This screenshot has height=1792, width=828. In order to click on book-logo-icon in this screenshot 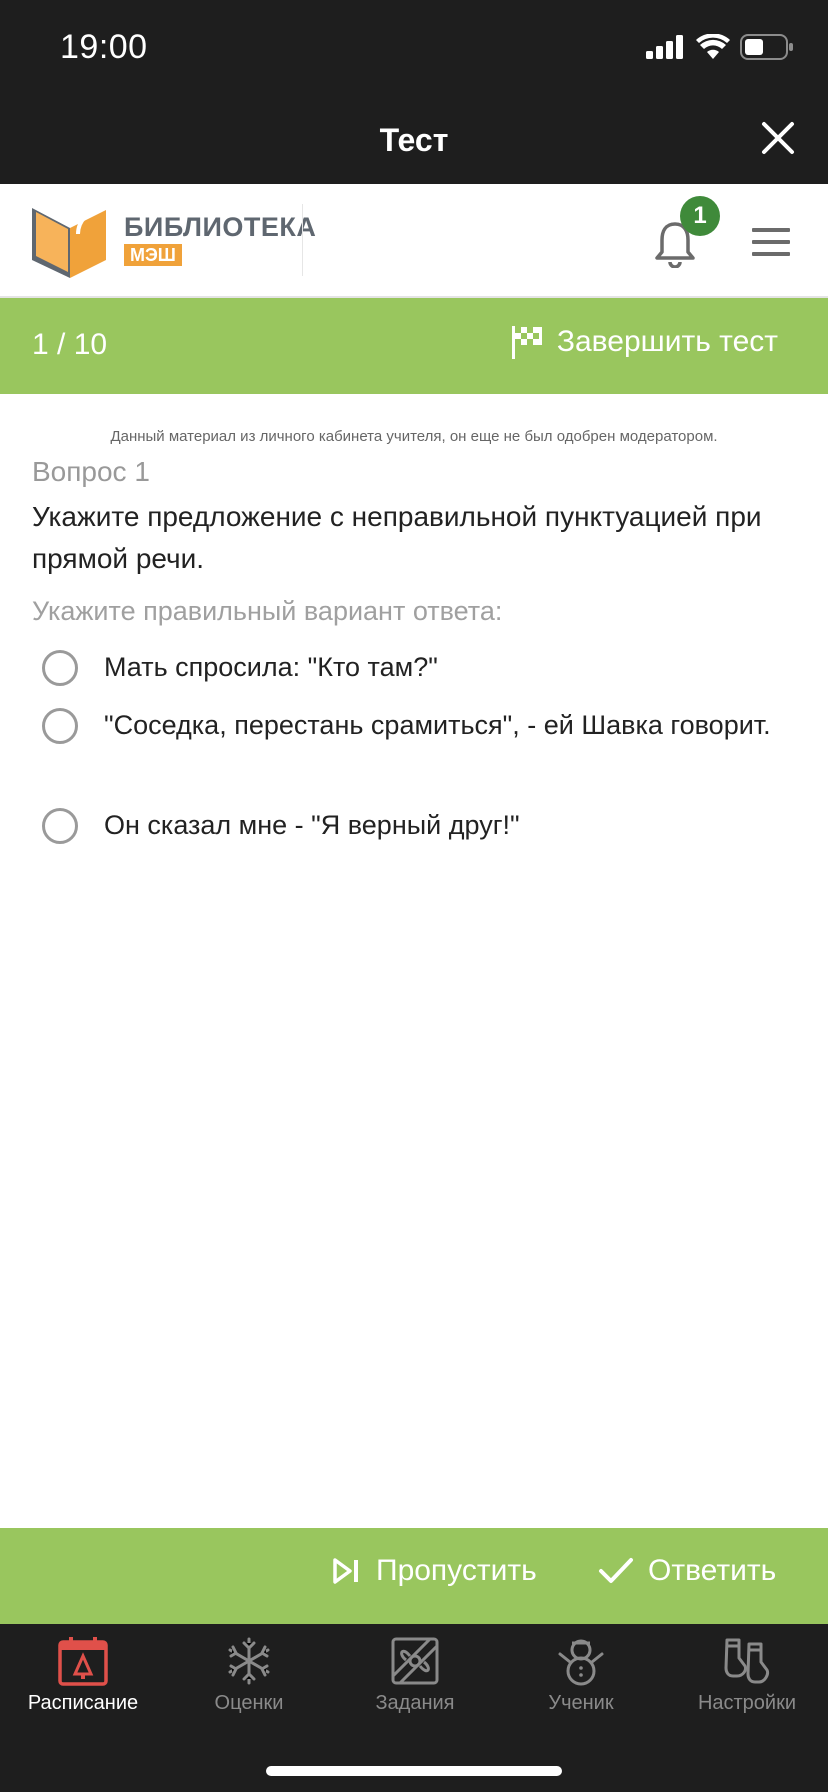, I will do `click(70, 239)`.